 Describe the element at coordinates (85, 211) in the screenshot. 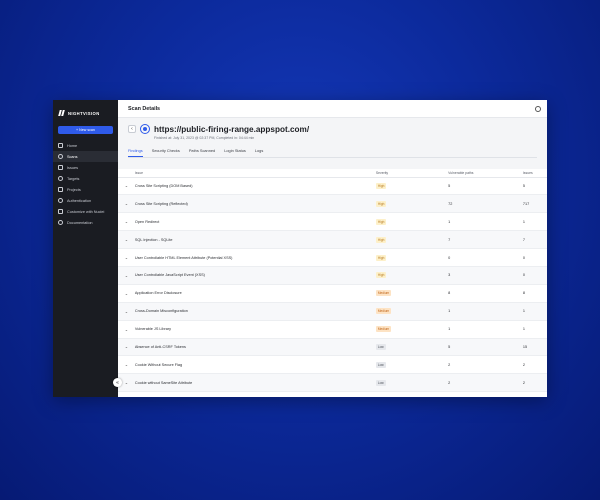

I see `sidebar-item-customize-with-nuclei: Customize with Nuclei` at that location.